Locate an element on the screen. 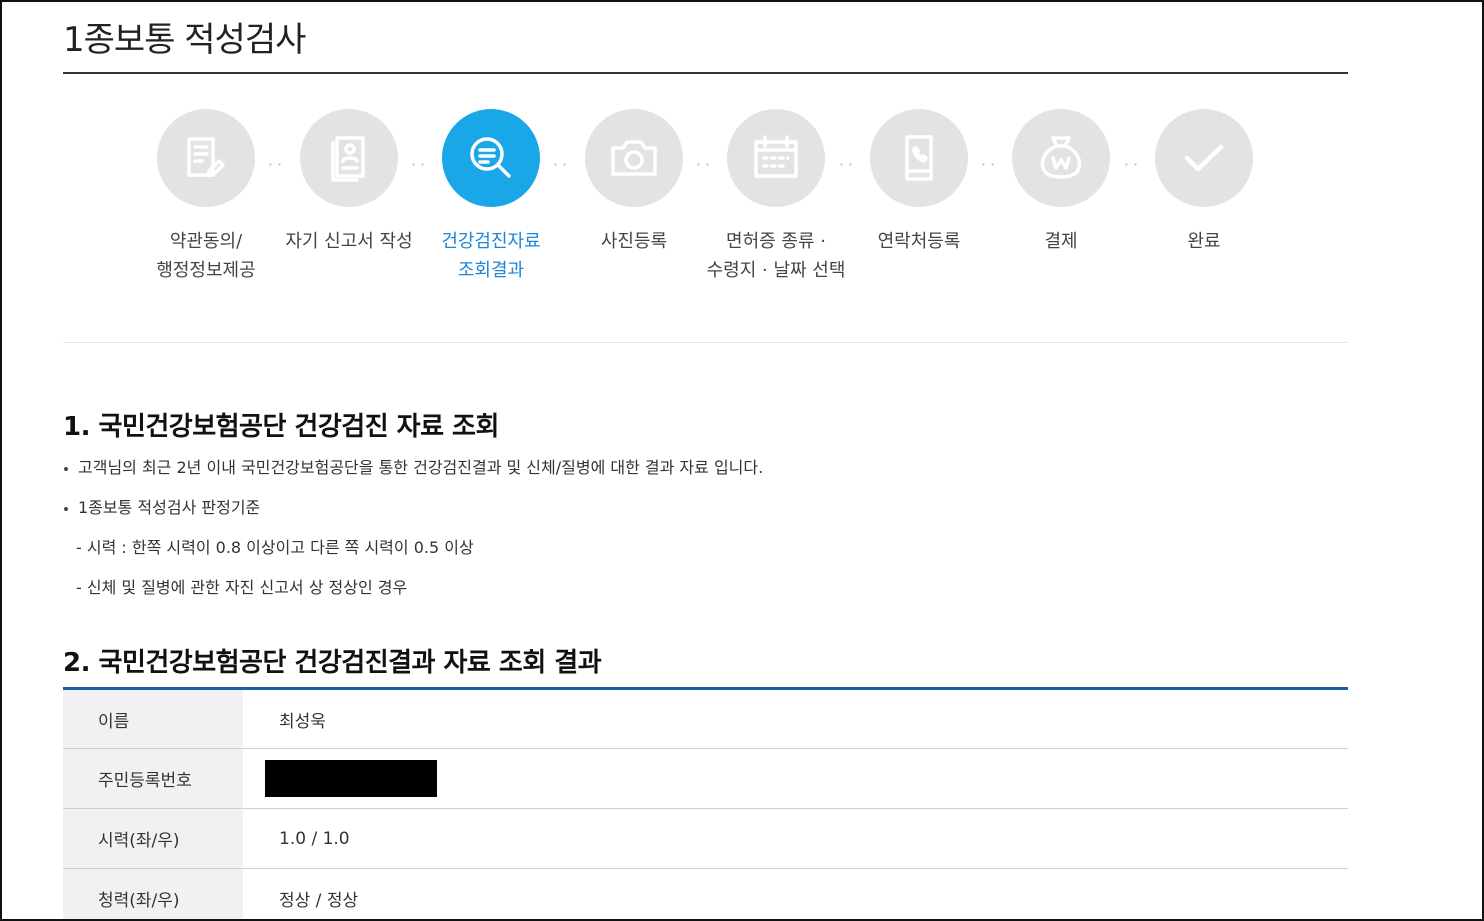  step-contact: 연락처등록 is located at coordinates (919, 182).